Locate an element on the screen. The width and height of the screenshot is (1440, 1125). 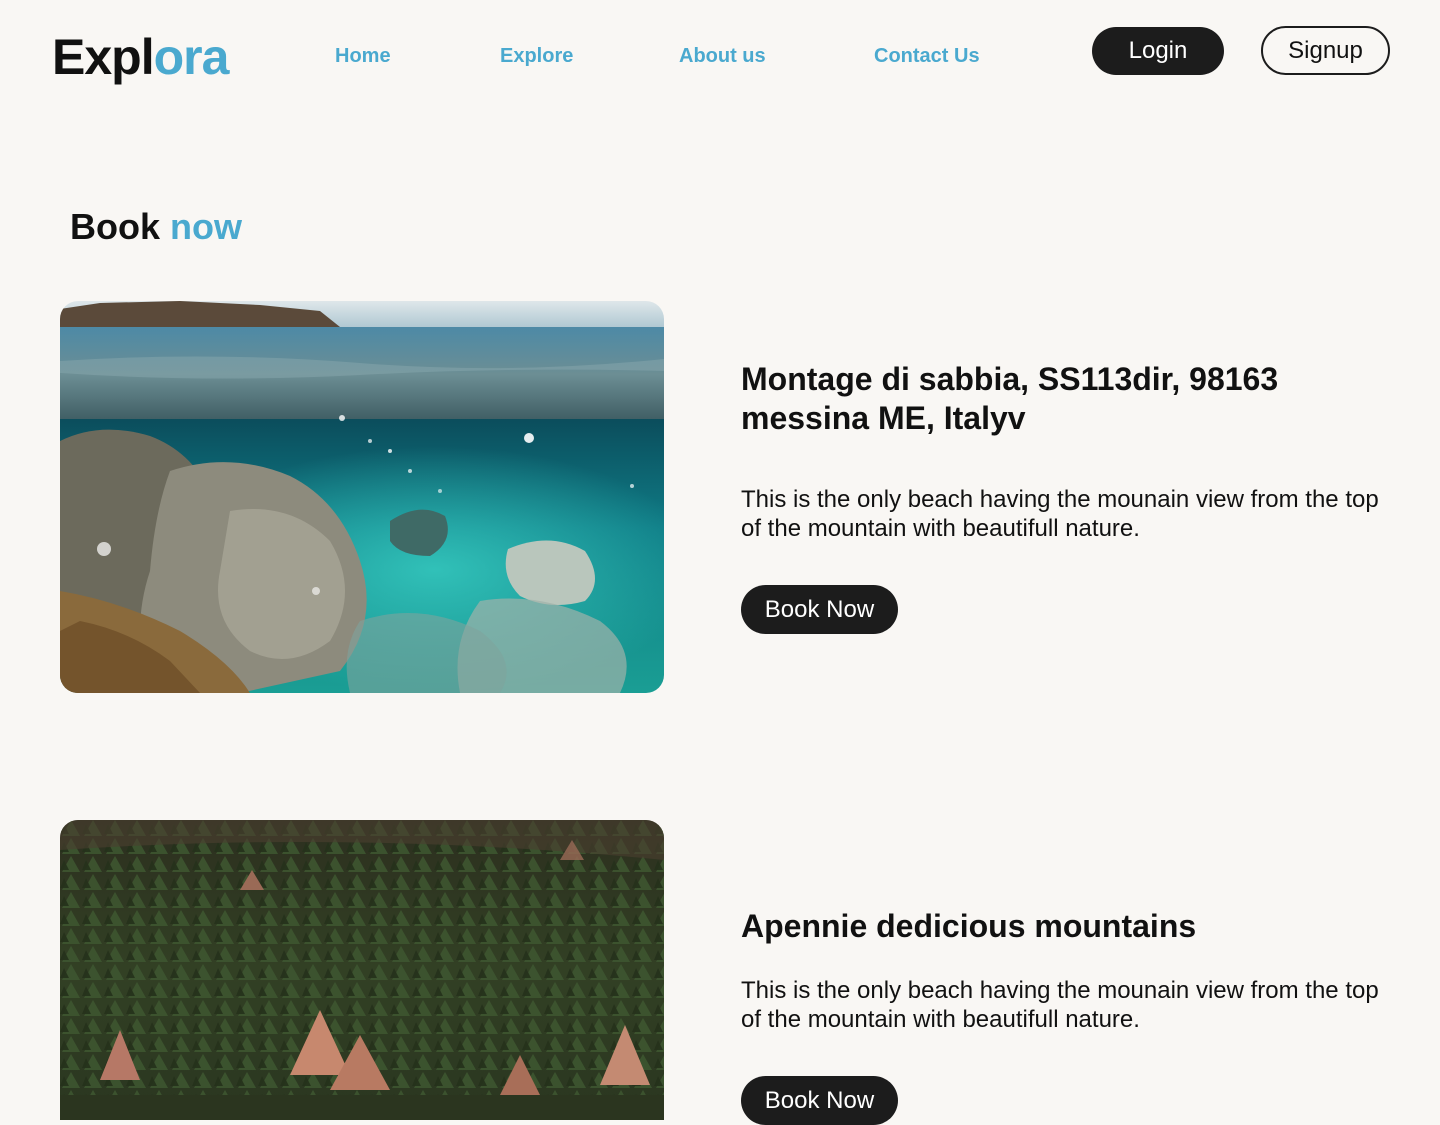
brand-logo-part2: ora is located at coordinates (191, 57).